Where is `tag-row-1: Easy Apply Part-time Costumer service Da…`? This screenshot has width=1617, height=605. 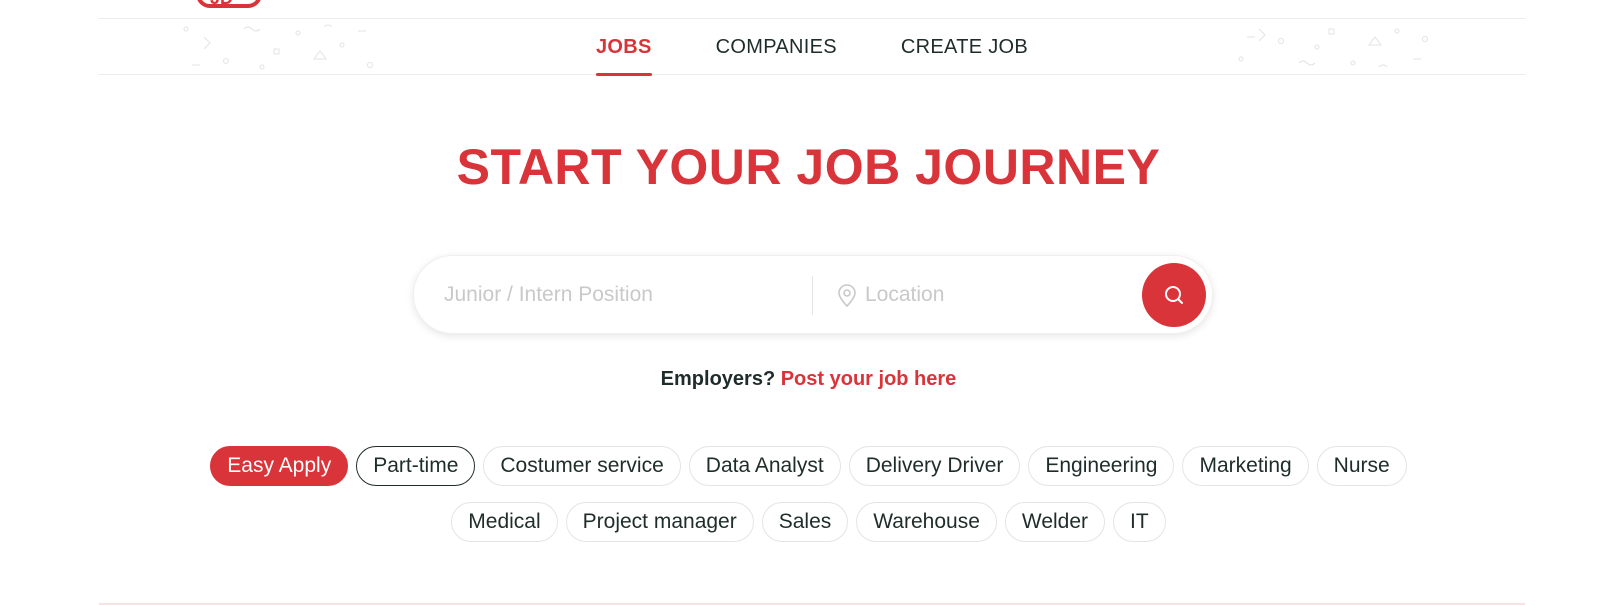
tag-row-1: Easy Apply Part-time Costumer service Da… is located at coordinates (808, 466).